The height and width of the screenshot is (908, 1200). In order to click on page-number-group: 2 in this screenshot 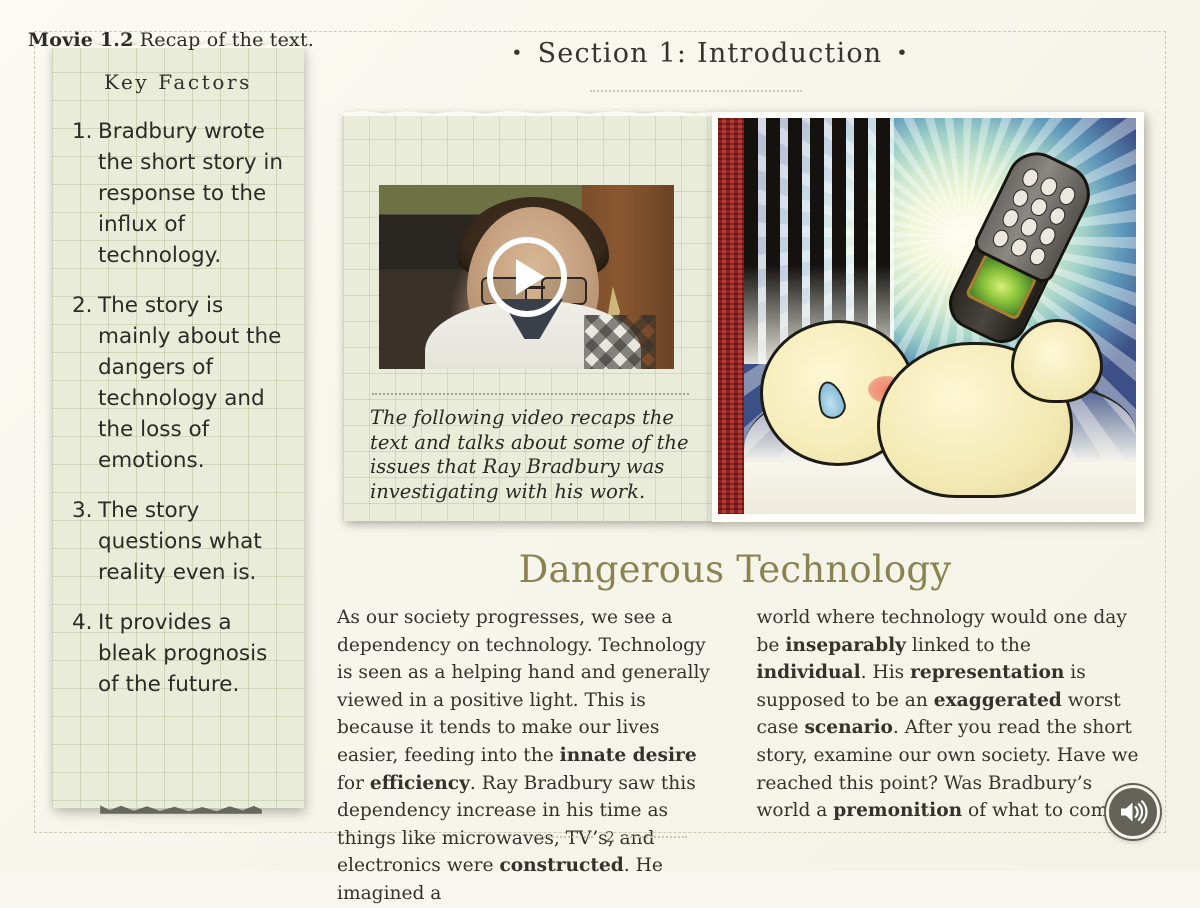, I will do `click(610, 837)`.